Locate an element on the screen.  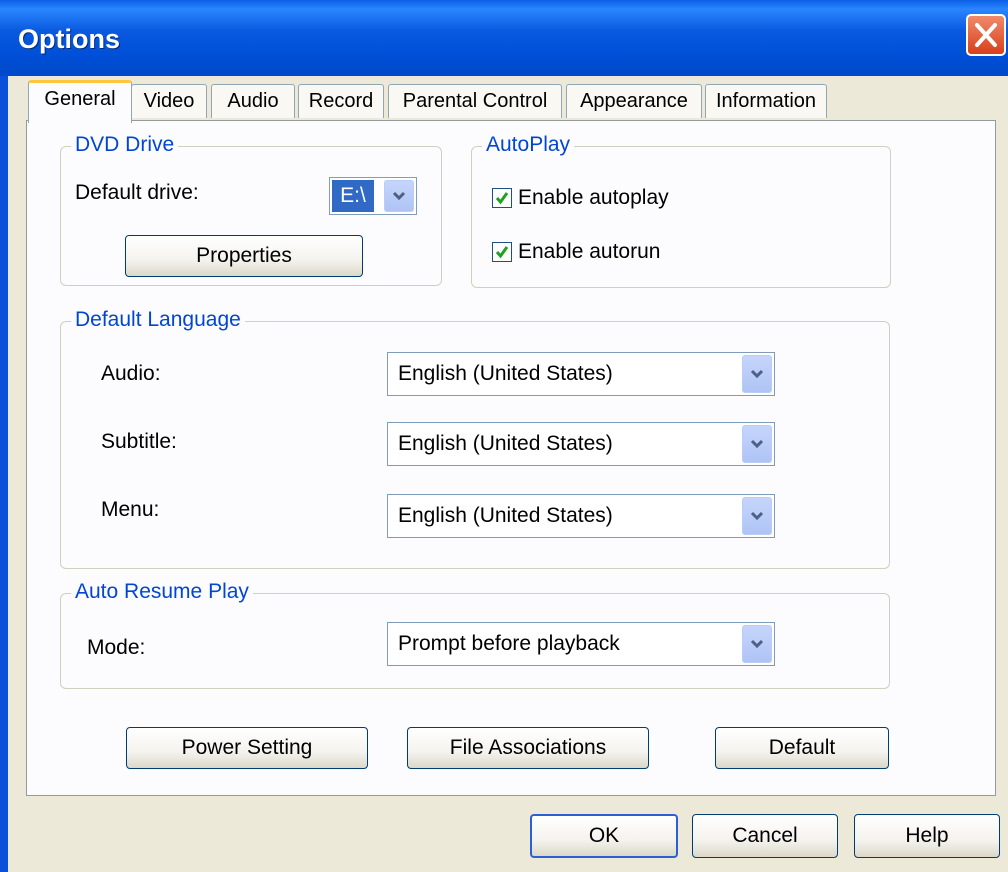
enable-autorun-label: Enable autorun is located at coordinates (589, 252).